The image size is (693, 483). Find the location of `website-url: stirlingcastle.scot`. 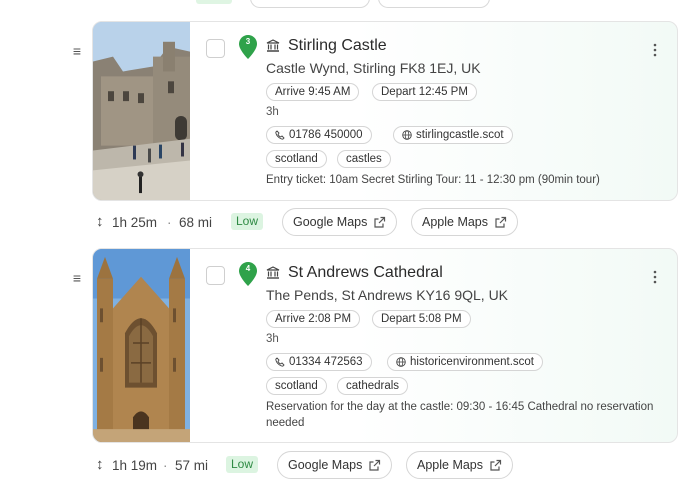

website-url: stirlingcastle.scot is located at coordinates (460, 135).